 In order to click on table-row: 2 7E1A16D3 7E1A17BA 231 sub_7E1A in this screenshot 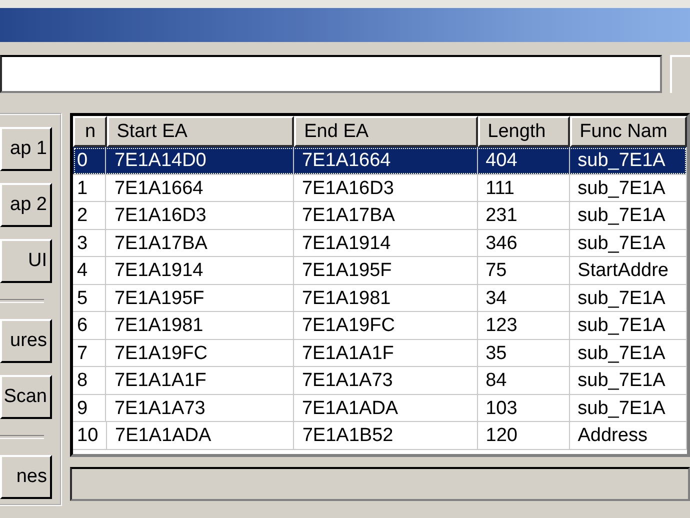, I will do `click(380, 216)`.